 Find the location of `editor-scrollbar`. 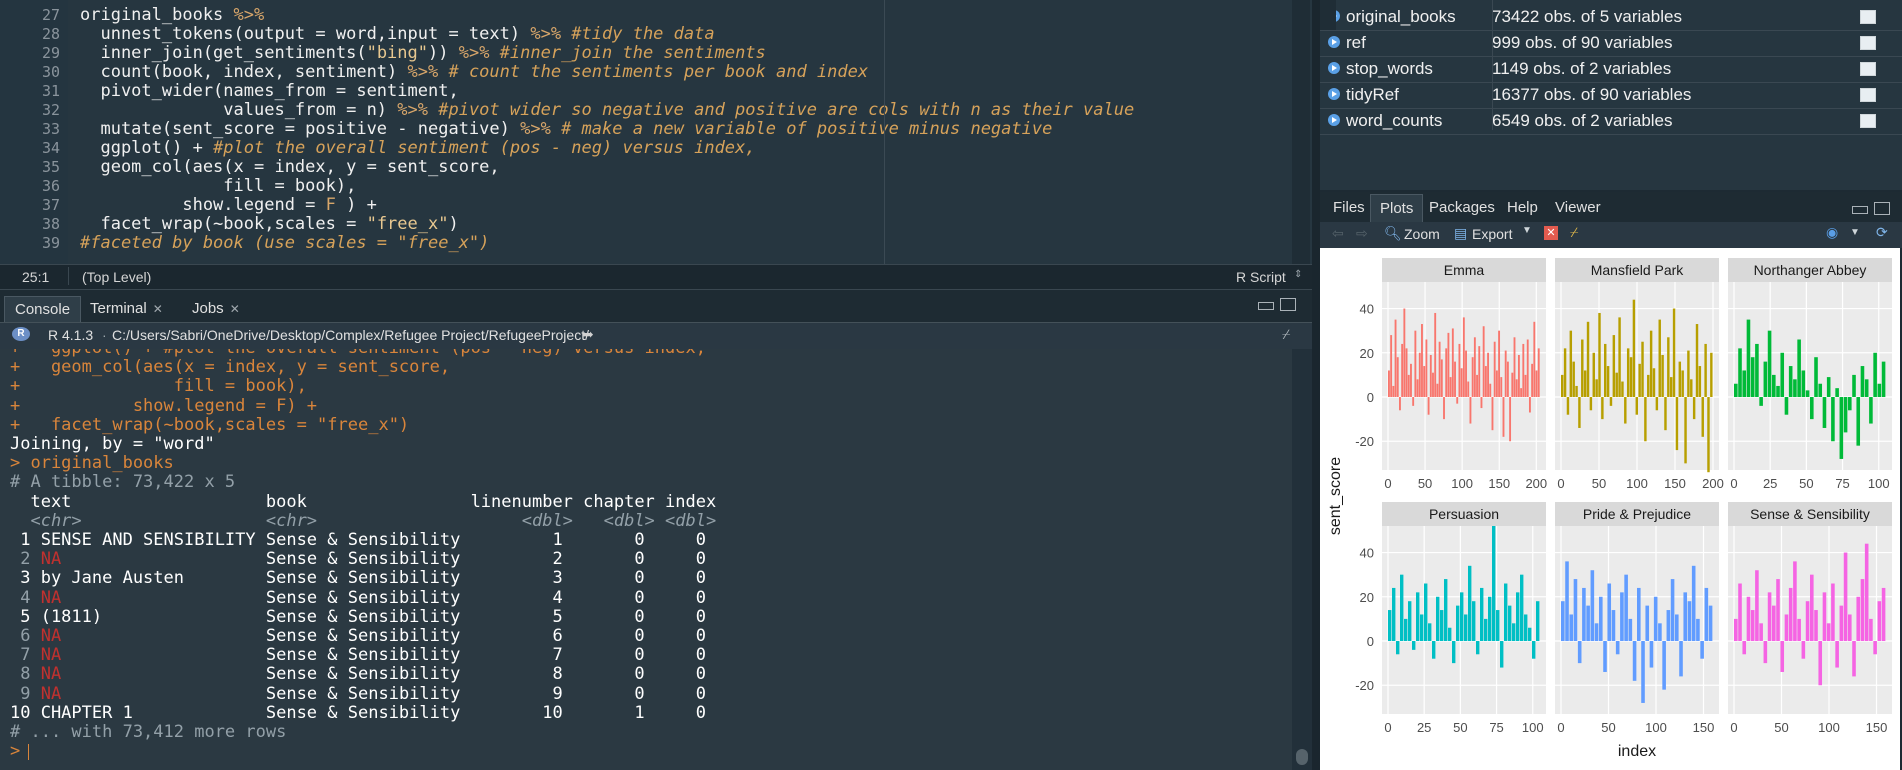

editor-scrollbar is located at coordinates (1301, 132).